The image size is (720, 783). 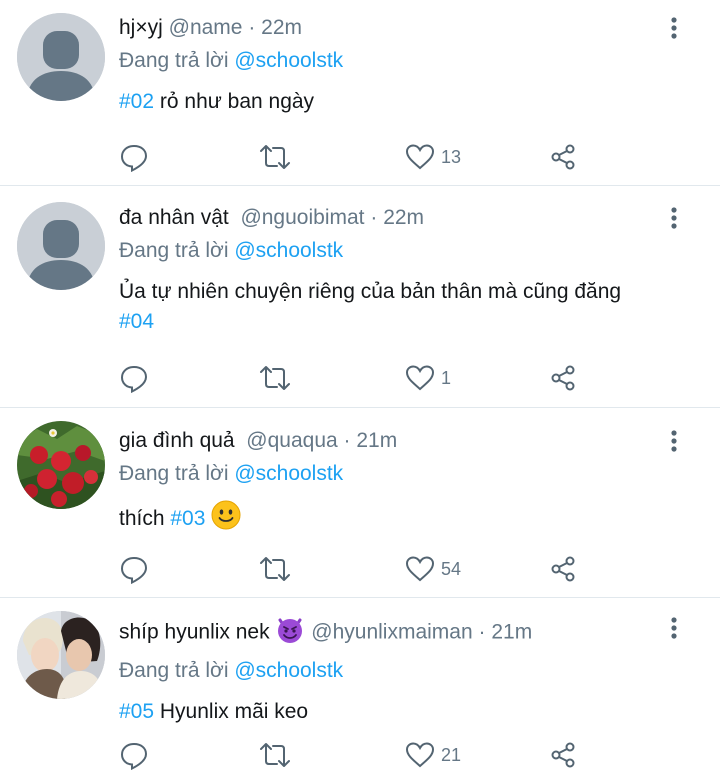 What do you see at coordinates (451, 568) in the screenshot?
I see `like-count: 54` at bounding box center [451, 568].